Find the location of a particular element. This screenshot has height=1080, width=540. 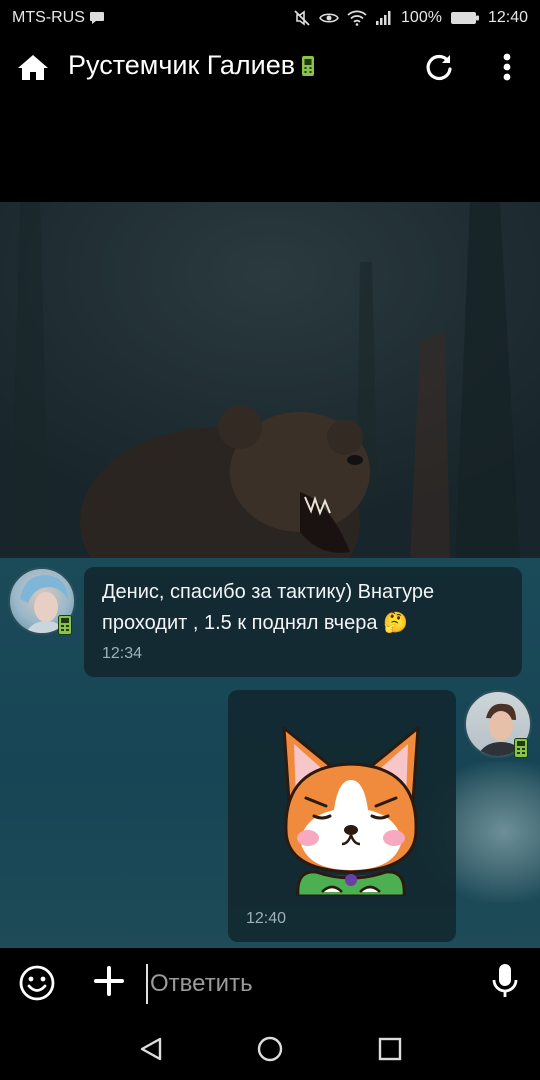

attach-button is located at coordinates (109, 983).